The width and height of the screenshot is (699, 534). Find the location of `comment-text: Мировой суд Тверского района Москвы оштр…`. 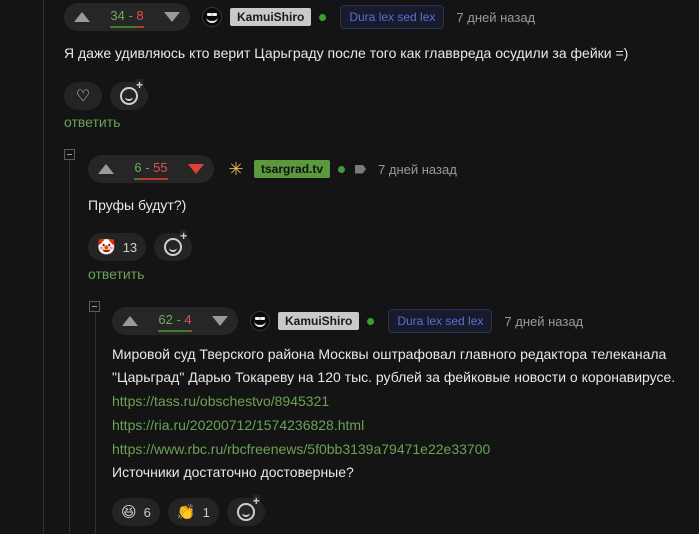

comment-text: Мировой суд Тверского района Москвы оштр… is located at coordinates (389, 354).